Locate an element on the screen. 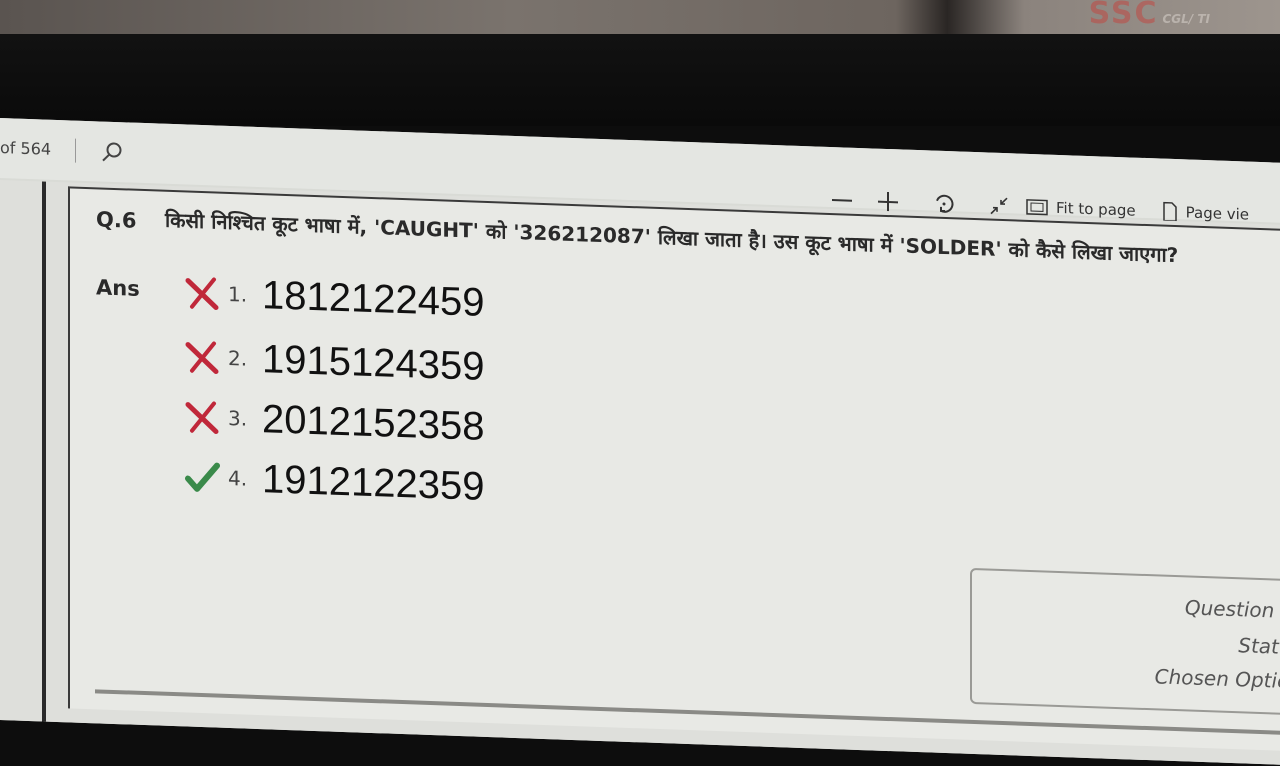  page-count: of 564 is located at coordinates (26, 148).